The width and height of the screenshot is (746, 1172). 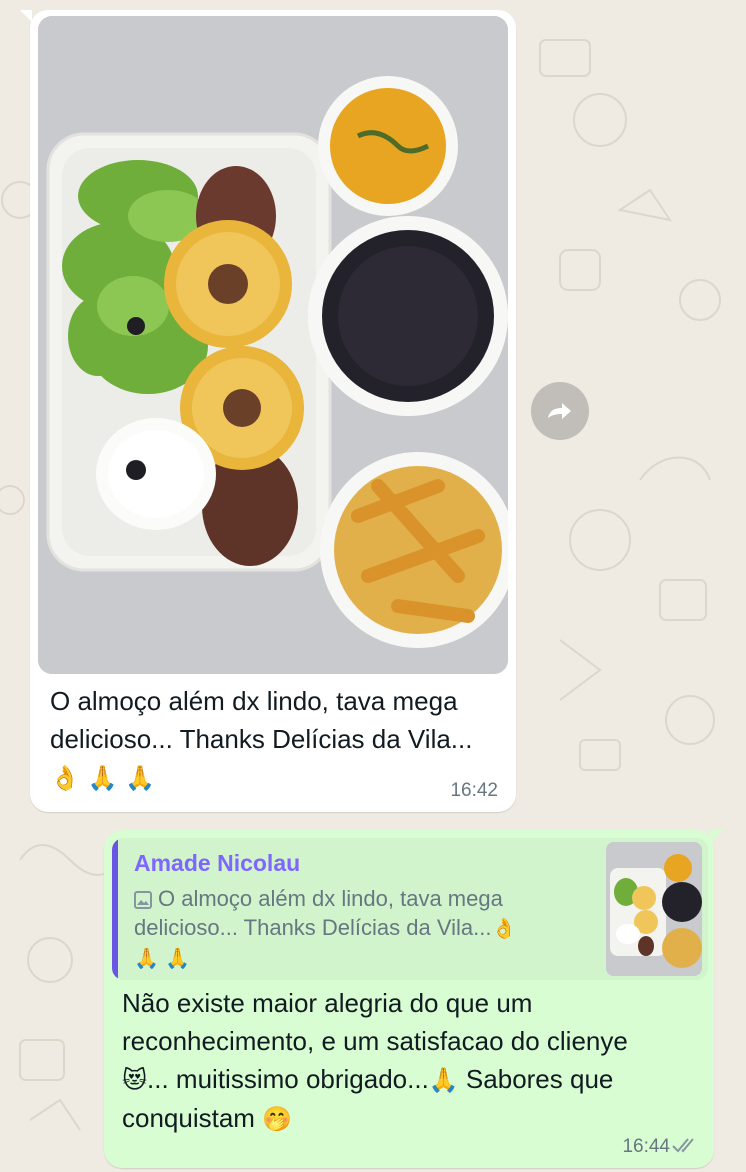 I want to click on forward-button, so click(x=560, y=411).